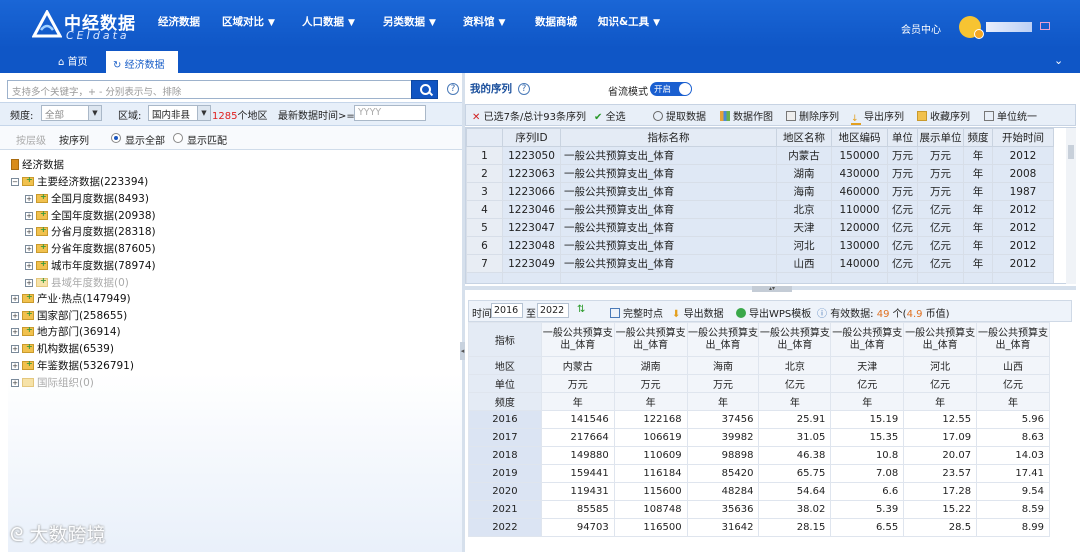  Describe the element at coordinates (760, 227) in the screenshot. I see `table-row: 5 1223047 一般公共预算支出_体育 天津 120000 亿元 亿元年 2012` at that location.